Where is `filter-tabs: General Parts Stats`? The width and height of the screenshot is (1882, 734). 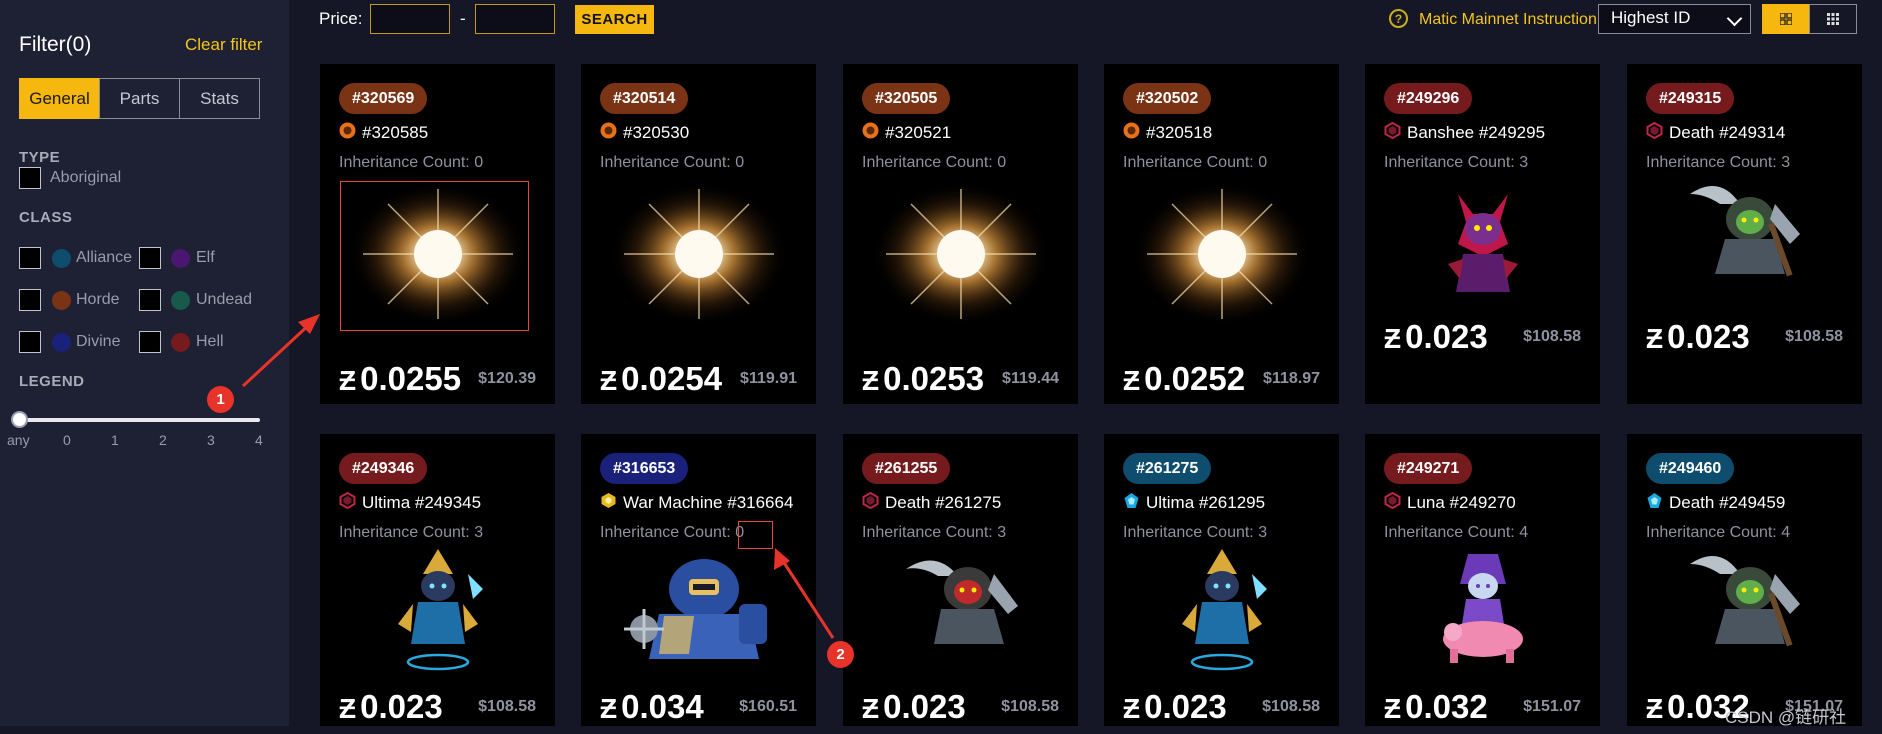 filter-tabs: General Parts Stats is located at coordinates (139, 98).